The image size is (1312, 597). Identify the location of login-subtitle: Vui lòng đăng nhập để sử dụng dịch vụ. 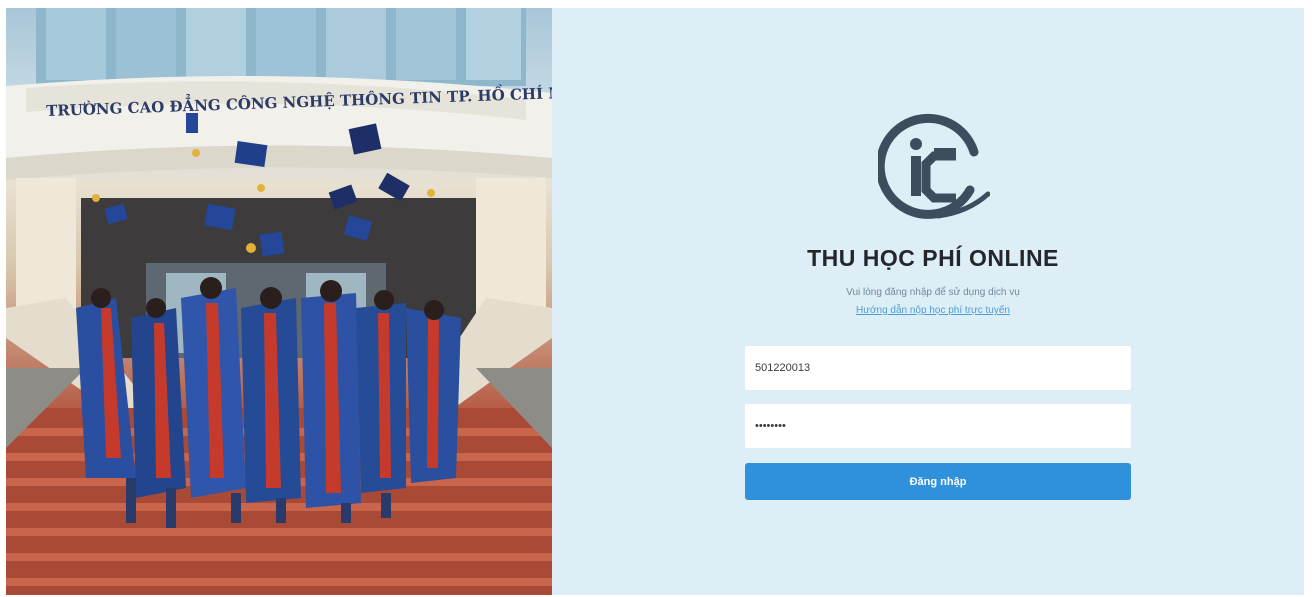
(933, 292).